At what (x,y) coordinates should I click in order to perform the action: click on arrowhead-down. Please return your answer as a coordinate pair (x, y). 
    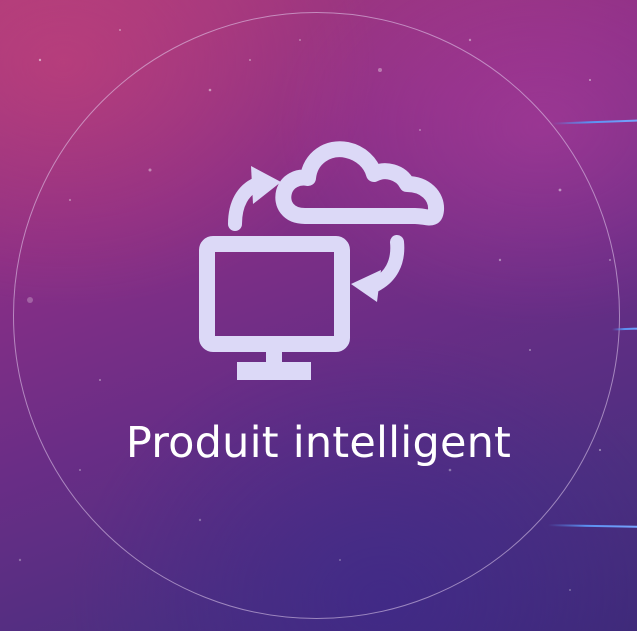
    Looking at the image, I should click on (366, 286).